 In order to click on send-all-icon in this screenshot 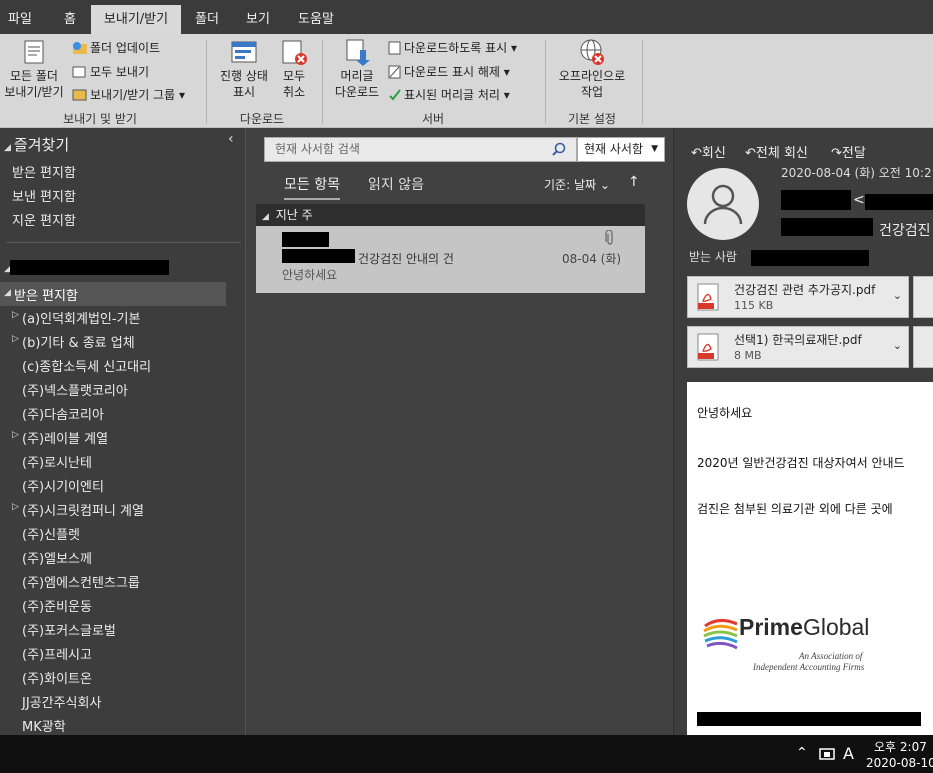, I will do `click(79, 72)`.